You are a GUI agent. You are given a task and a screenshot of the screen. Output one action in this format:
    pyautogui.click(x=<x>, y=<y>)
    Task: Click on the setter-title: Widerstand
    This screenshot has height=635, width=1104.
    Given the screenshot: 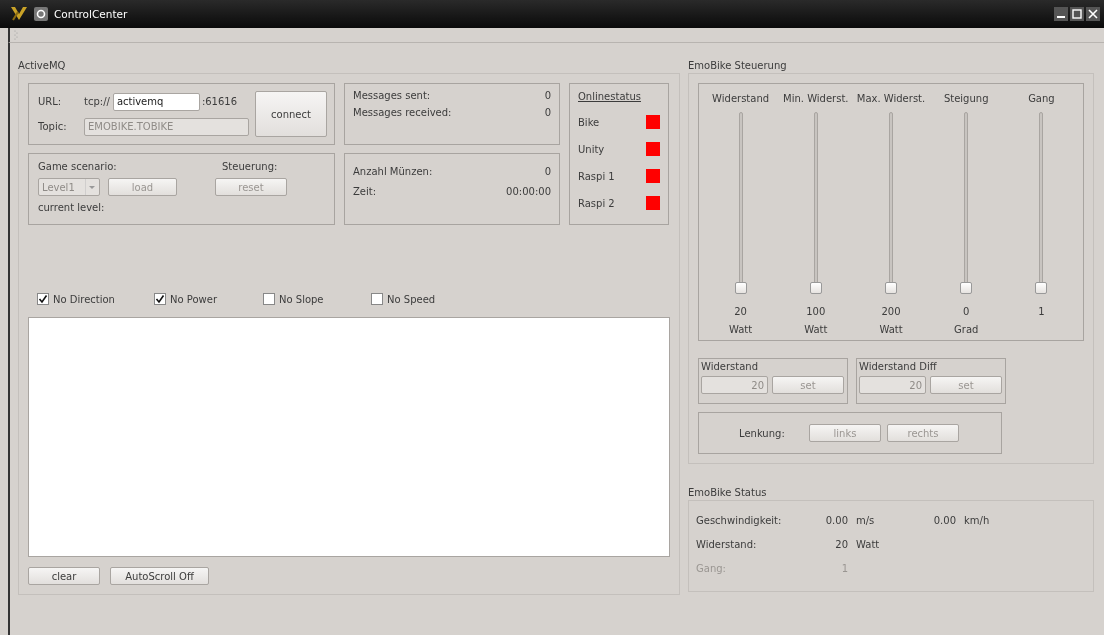 What is the action you would take?
    pyautogui.click(x=730, y=366)
    